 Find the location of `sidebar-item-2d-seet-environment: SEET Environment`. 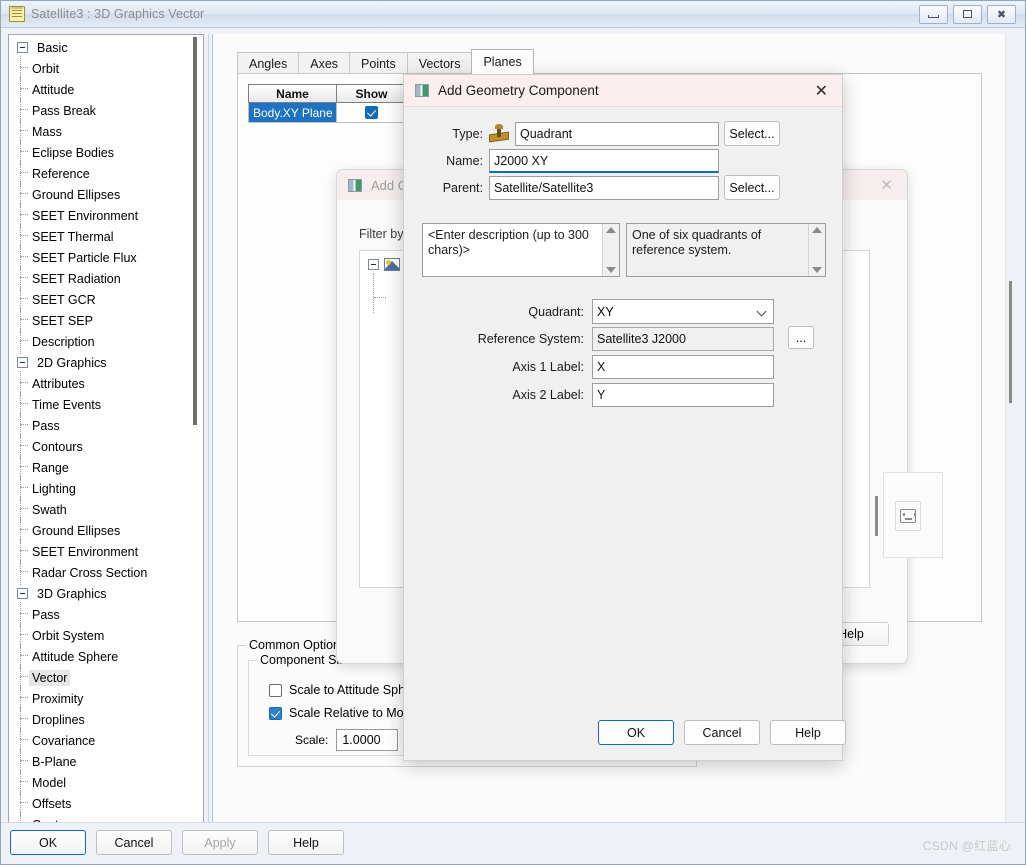

sidebar-item-2d-seet-environment: SEET Environment is located at coordinates (100, 551).